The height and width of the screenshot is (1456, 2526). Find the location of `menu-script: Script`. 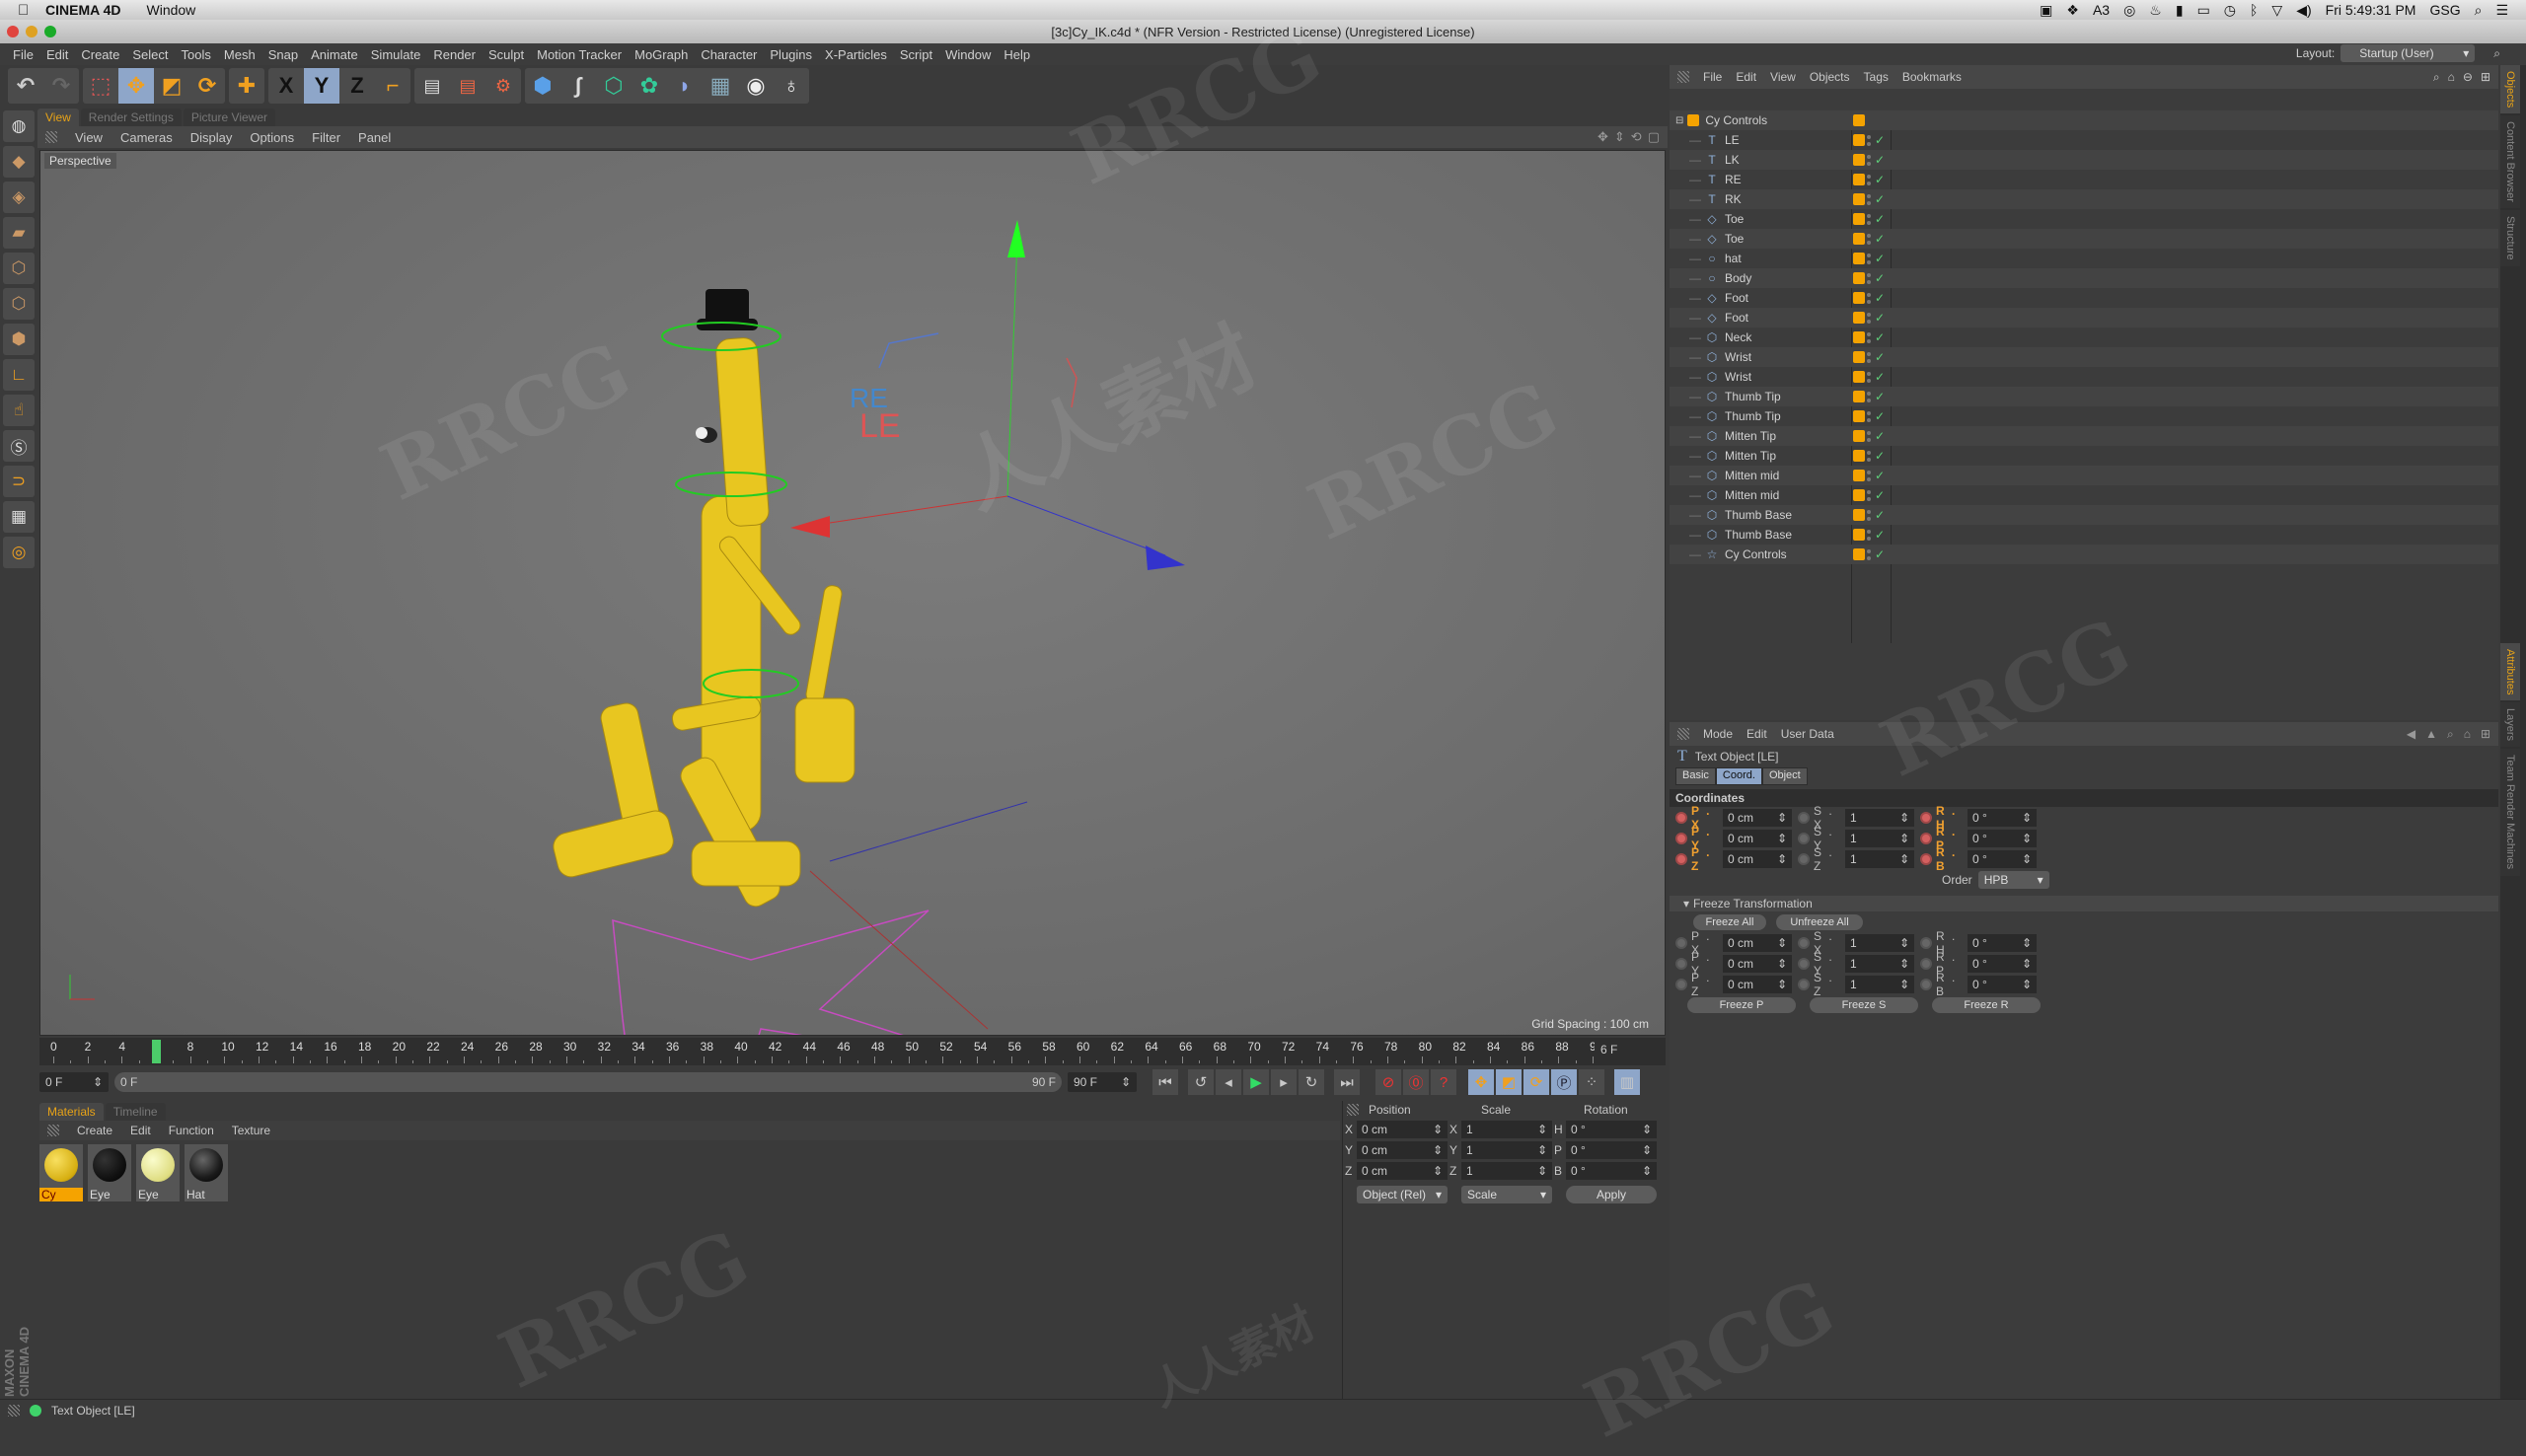

menu-script: Script is located at coordinates (916, 54).